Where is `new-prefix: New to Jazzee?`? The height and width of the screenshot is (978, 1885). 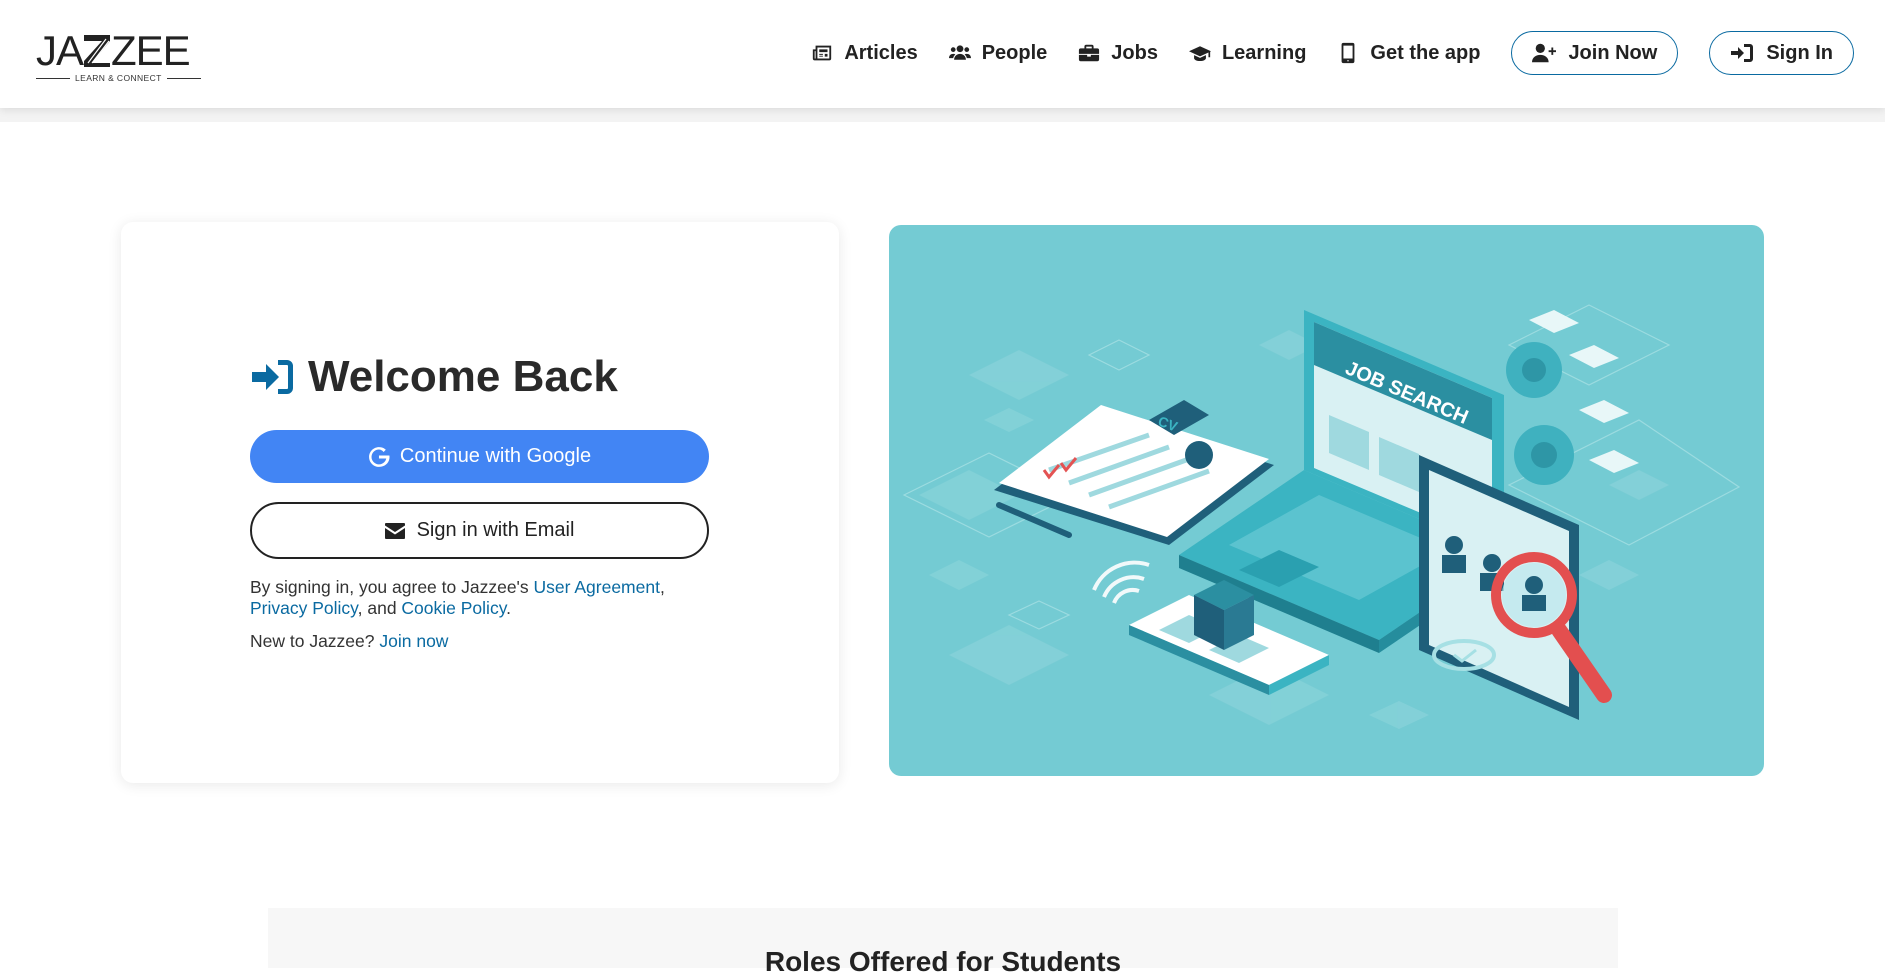
new-prefix: New to Jazzee? is located at coordinates (315, 641).